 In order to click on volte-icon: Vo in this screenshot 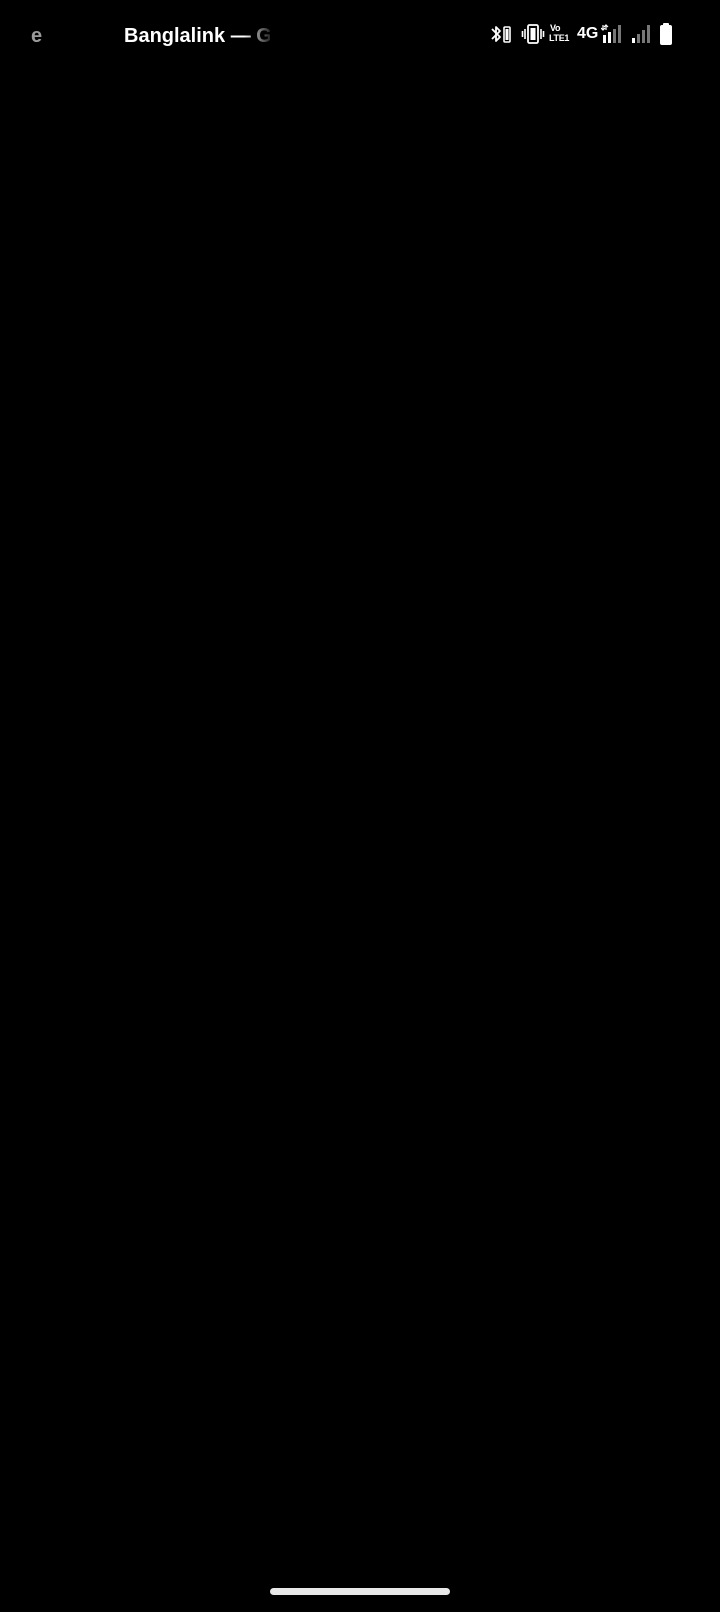, I will do `click(555, 28)`.